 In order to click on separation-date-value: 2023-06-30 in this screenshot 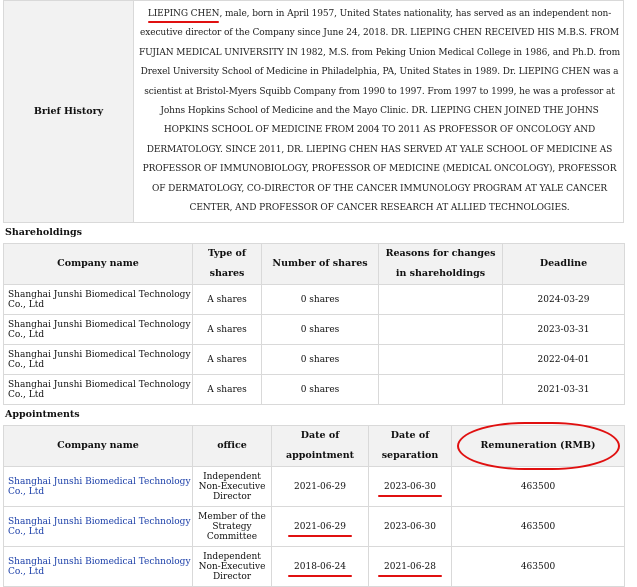, I will do `click(410, 489)`.